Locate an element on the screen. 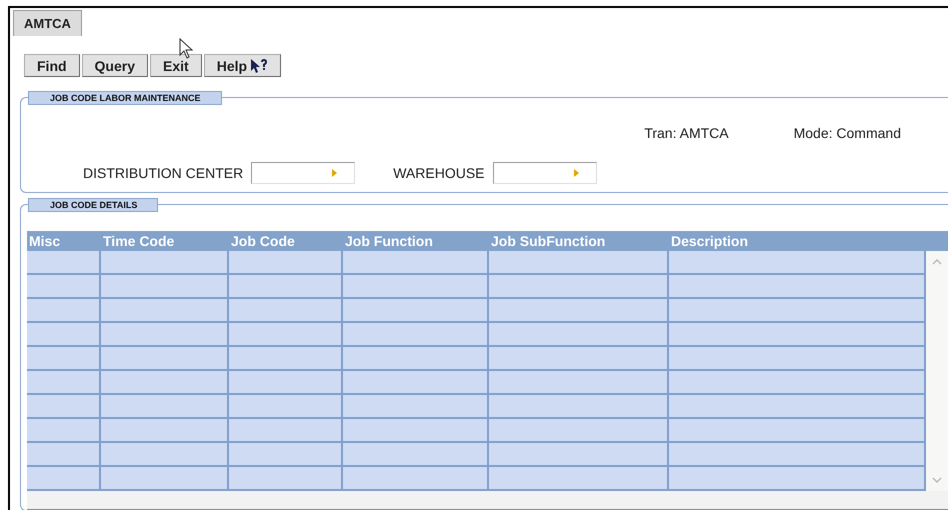 This screenshot has height=510, width=948. field-label: DISTRIBUTION CENTER is located at coordinates (163, 173).